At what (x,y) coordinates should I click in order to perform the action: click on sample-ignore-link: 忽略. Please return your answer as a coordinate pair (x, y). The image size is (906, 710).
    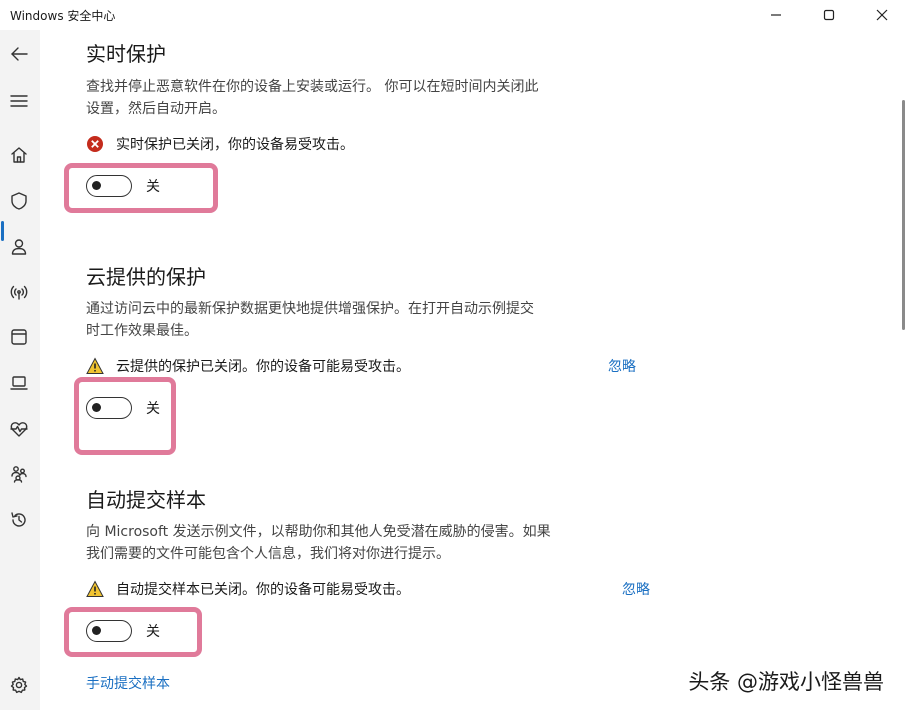
    Looking at the image, I should click on (636, 589).